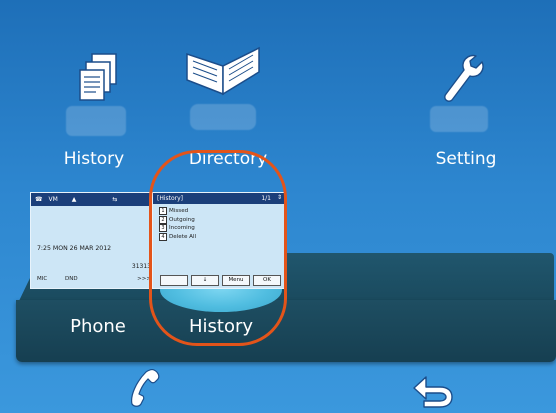 The image size is (556, 413). Describe the element at coordinates (96, 121) in the screenshot. I see `history-icon-reflection` at that location.